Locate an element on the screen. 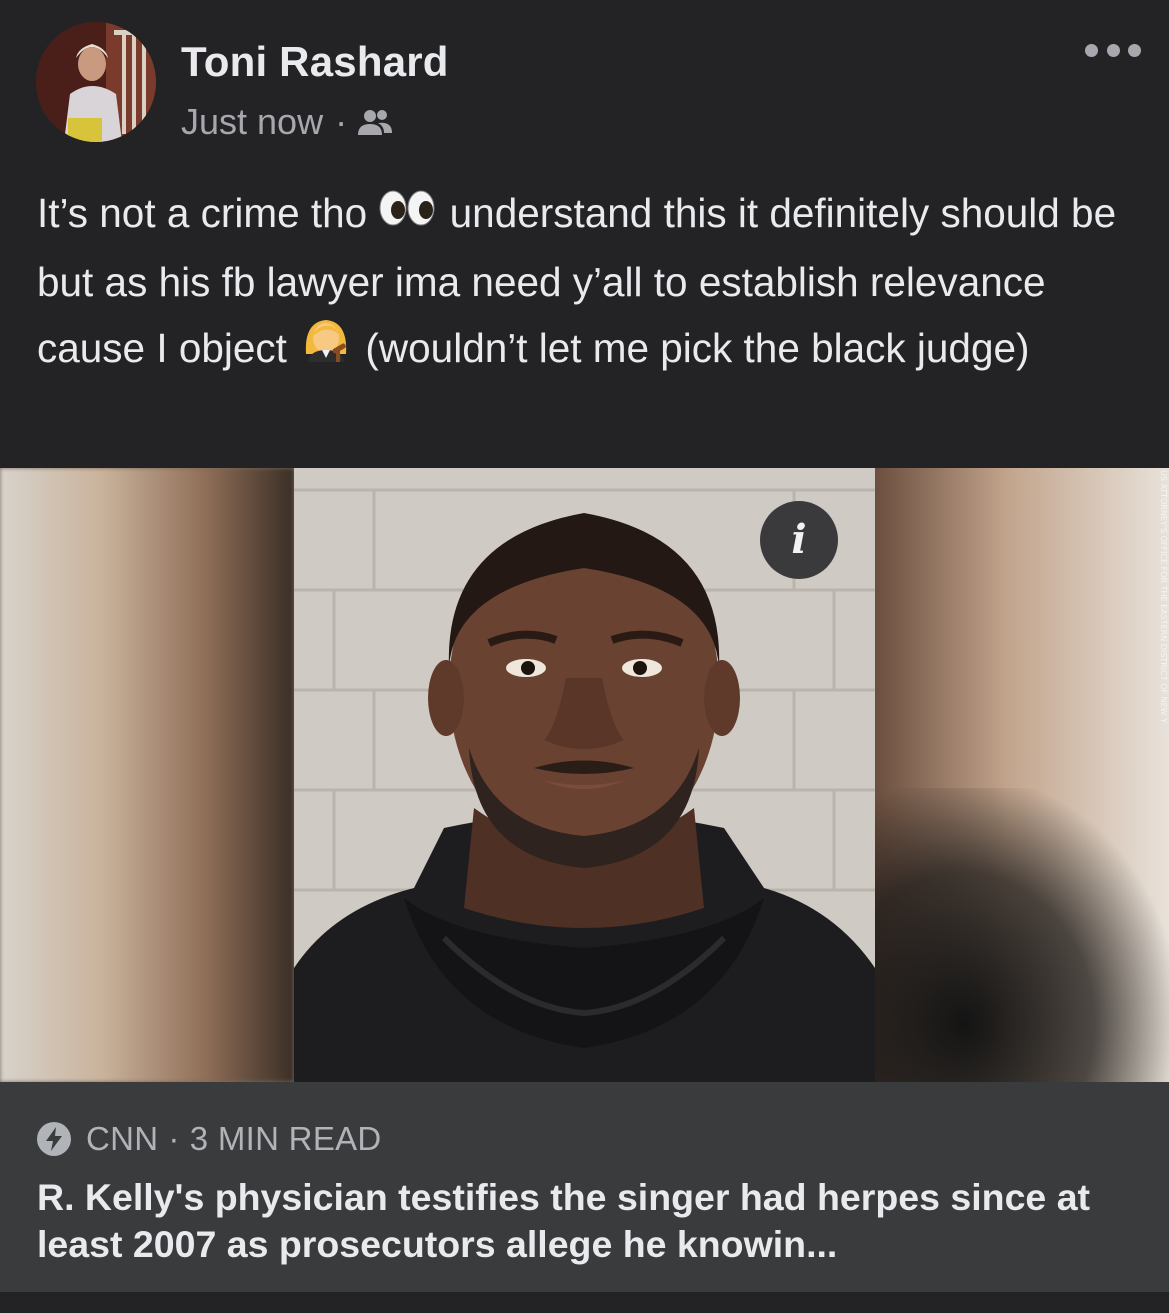 The image size is (1169, 1313). author-avatar is located at coordinates (96, 82).